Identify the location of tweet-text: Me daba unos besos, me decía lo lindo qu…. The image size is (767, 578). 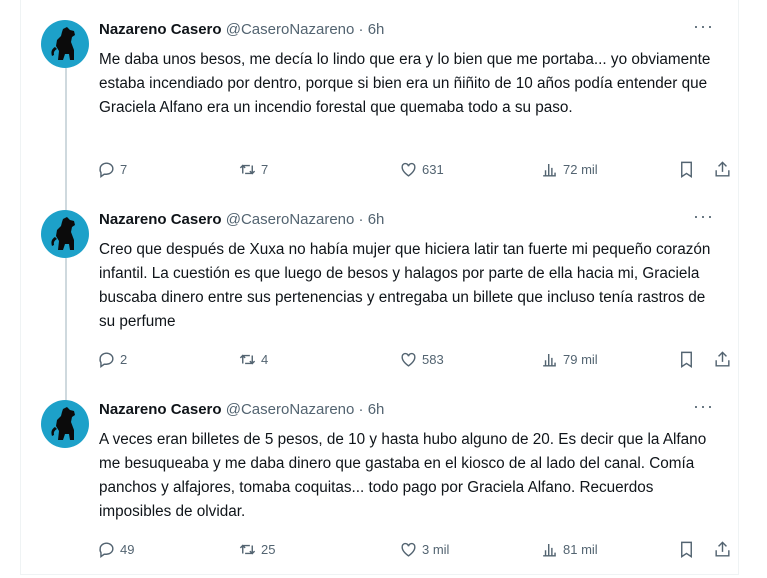
(405, 83).